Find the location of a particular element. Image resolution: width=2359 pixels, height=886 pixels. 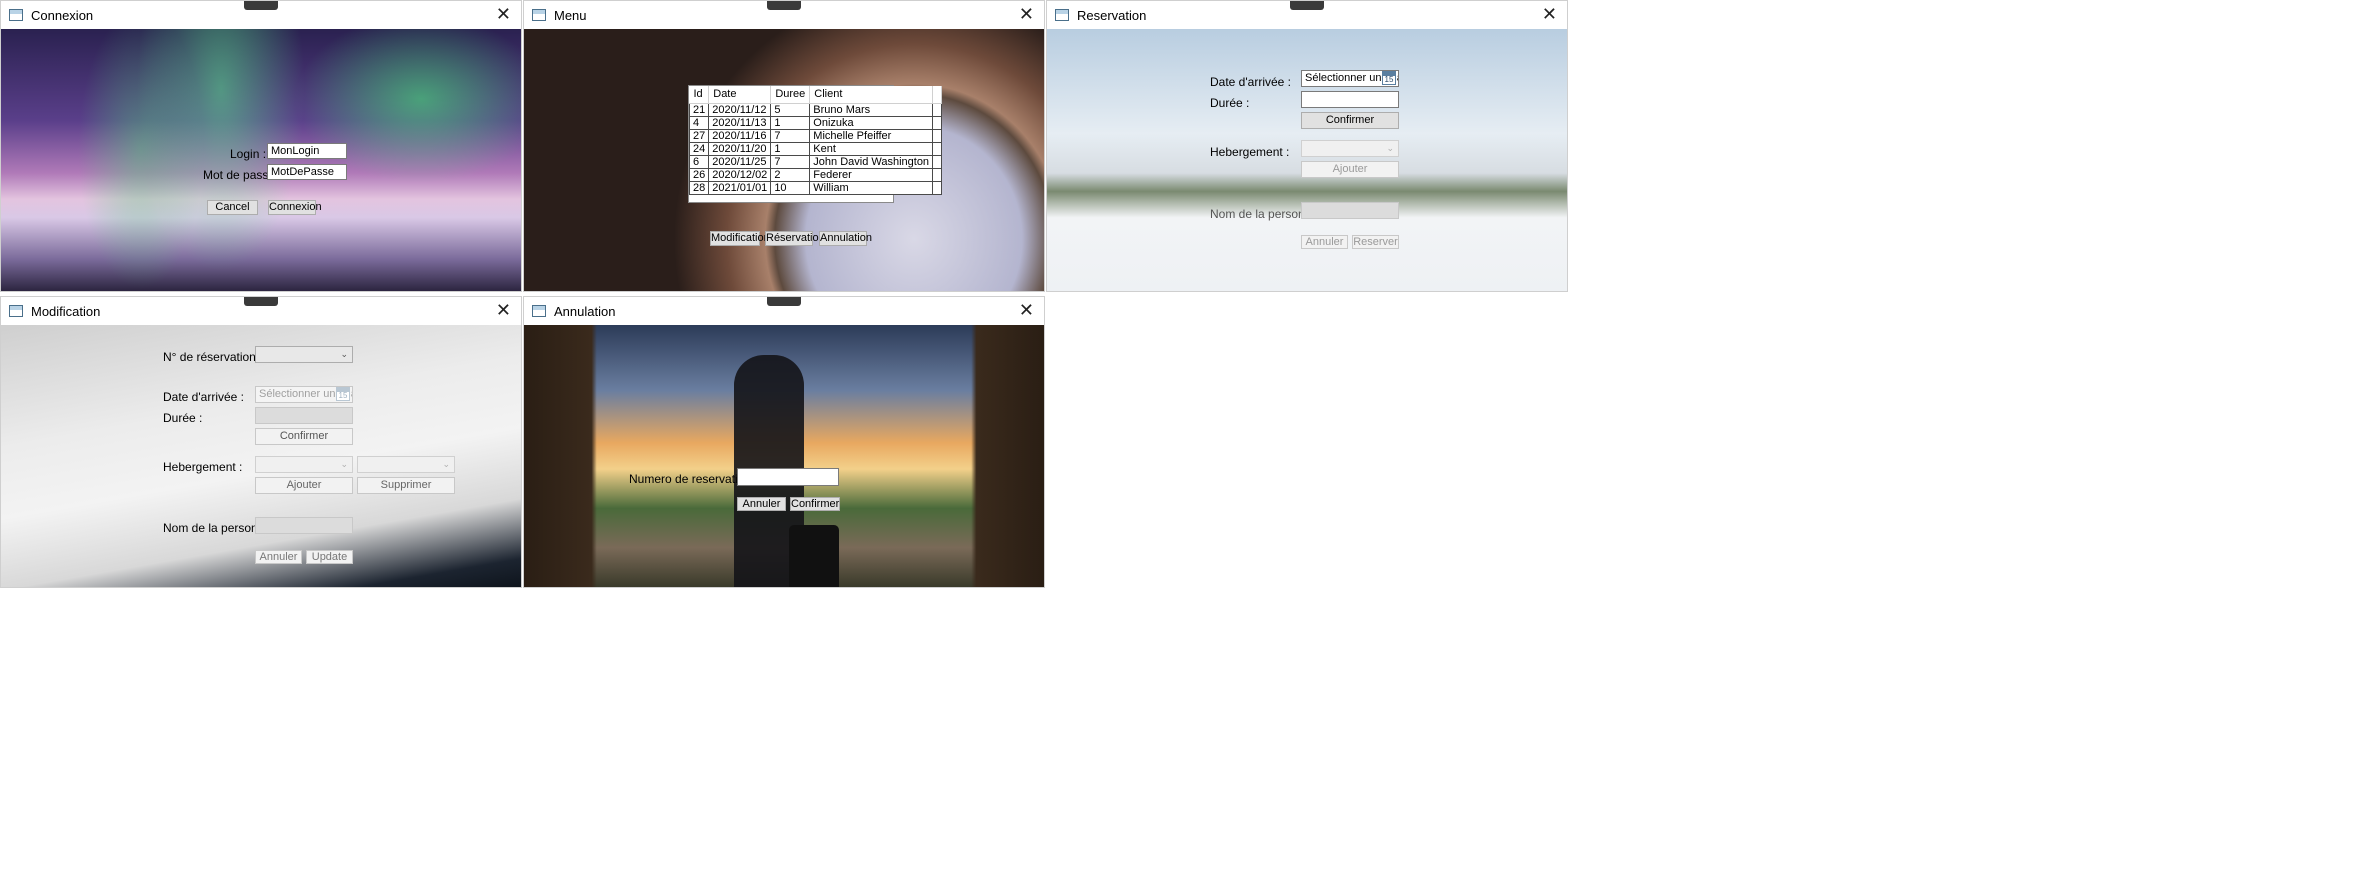

table-row: 27 2020/11/16 7 Michelle Pfeiffer is located at coordinates (815, 135).